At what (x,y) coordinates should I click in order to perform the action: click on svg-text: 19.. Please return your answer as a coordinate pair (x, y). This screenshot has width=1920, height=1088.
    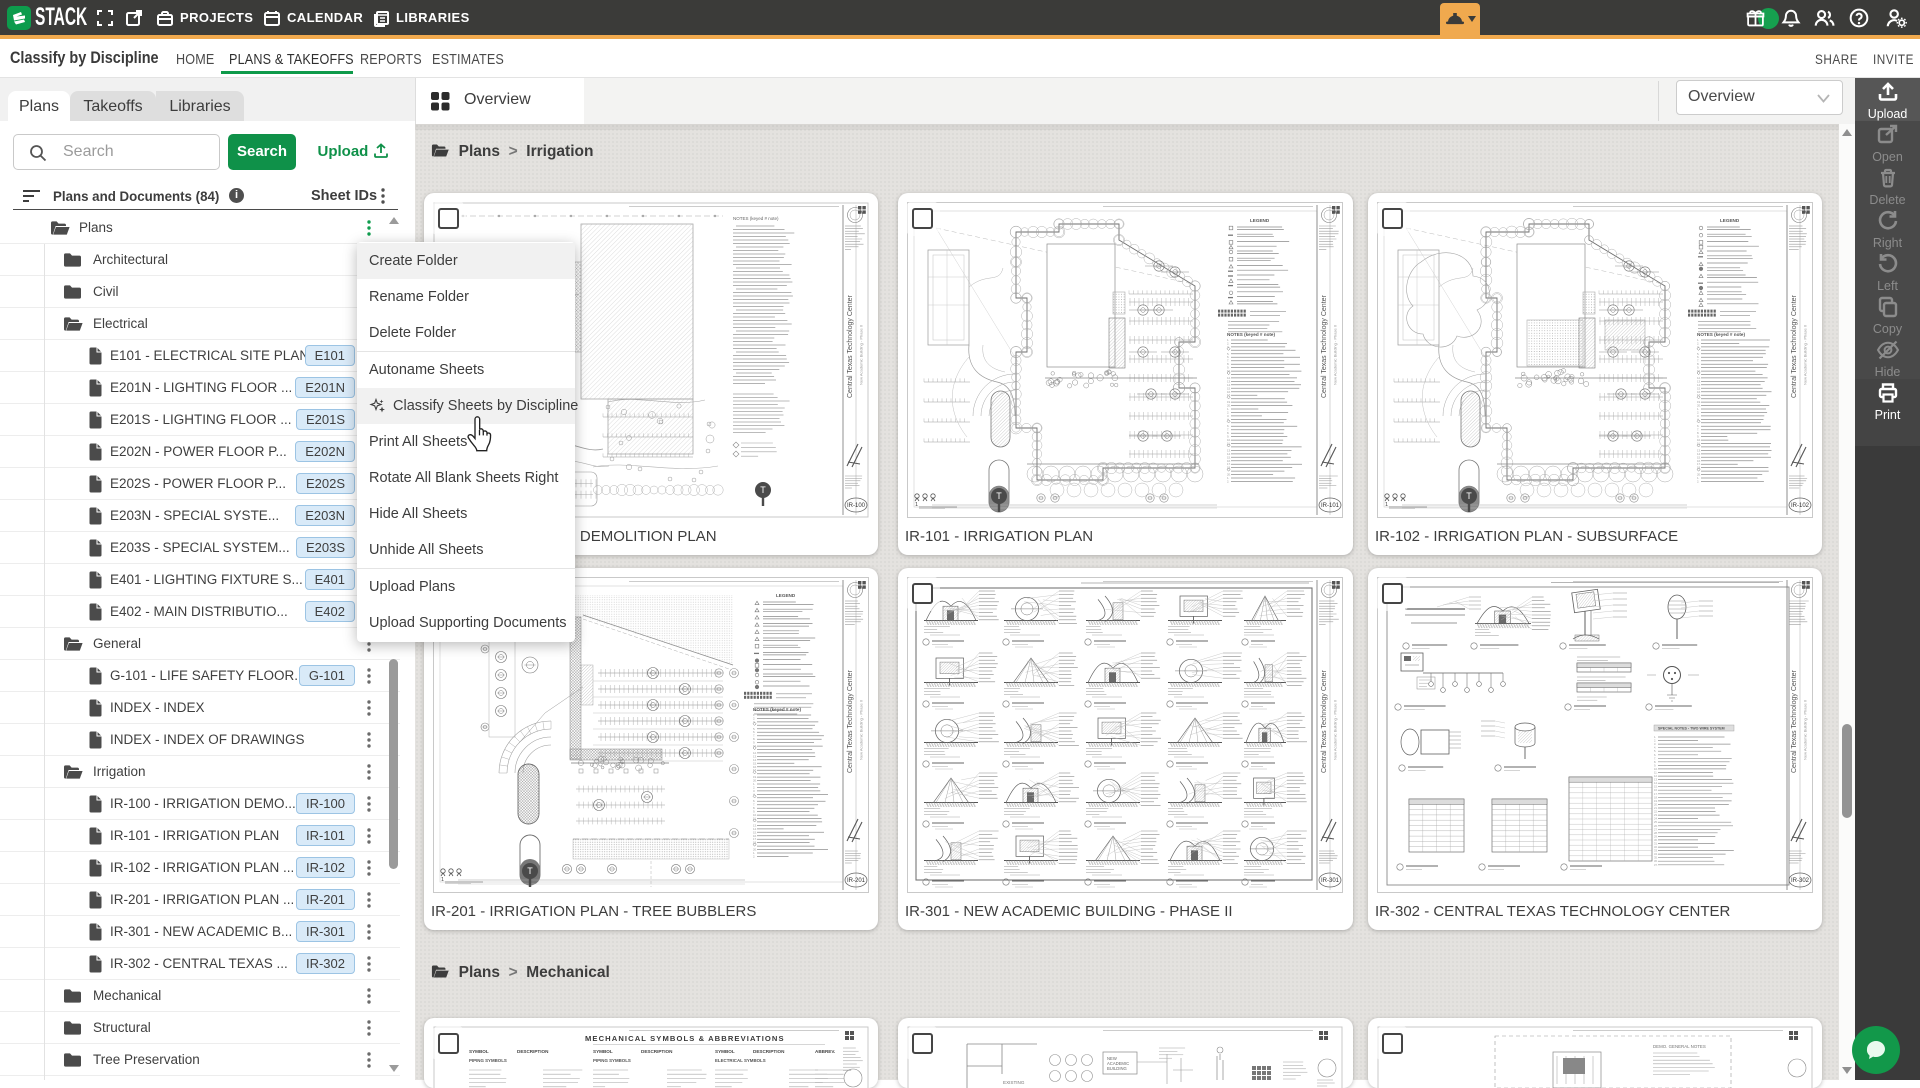
    Looking at the image, I should click on (1656, 801).